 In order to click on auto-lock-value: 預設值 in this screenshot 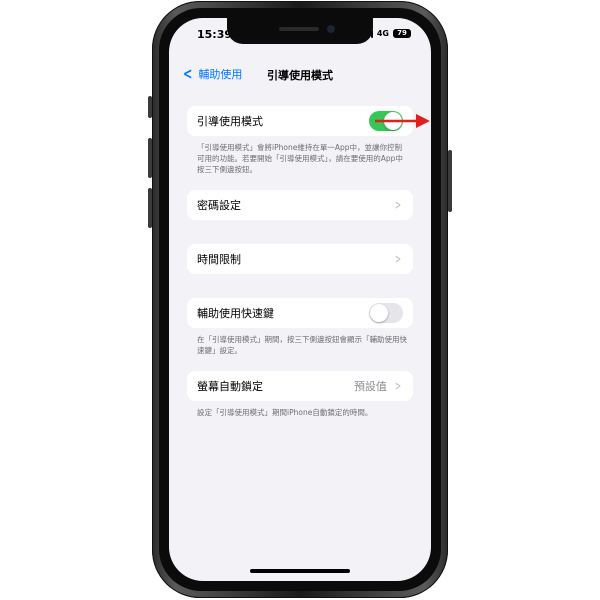, I will do `click(370, 386)`.